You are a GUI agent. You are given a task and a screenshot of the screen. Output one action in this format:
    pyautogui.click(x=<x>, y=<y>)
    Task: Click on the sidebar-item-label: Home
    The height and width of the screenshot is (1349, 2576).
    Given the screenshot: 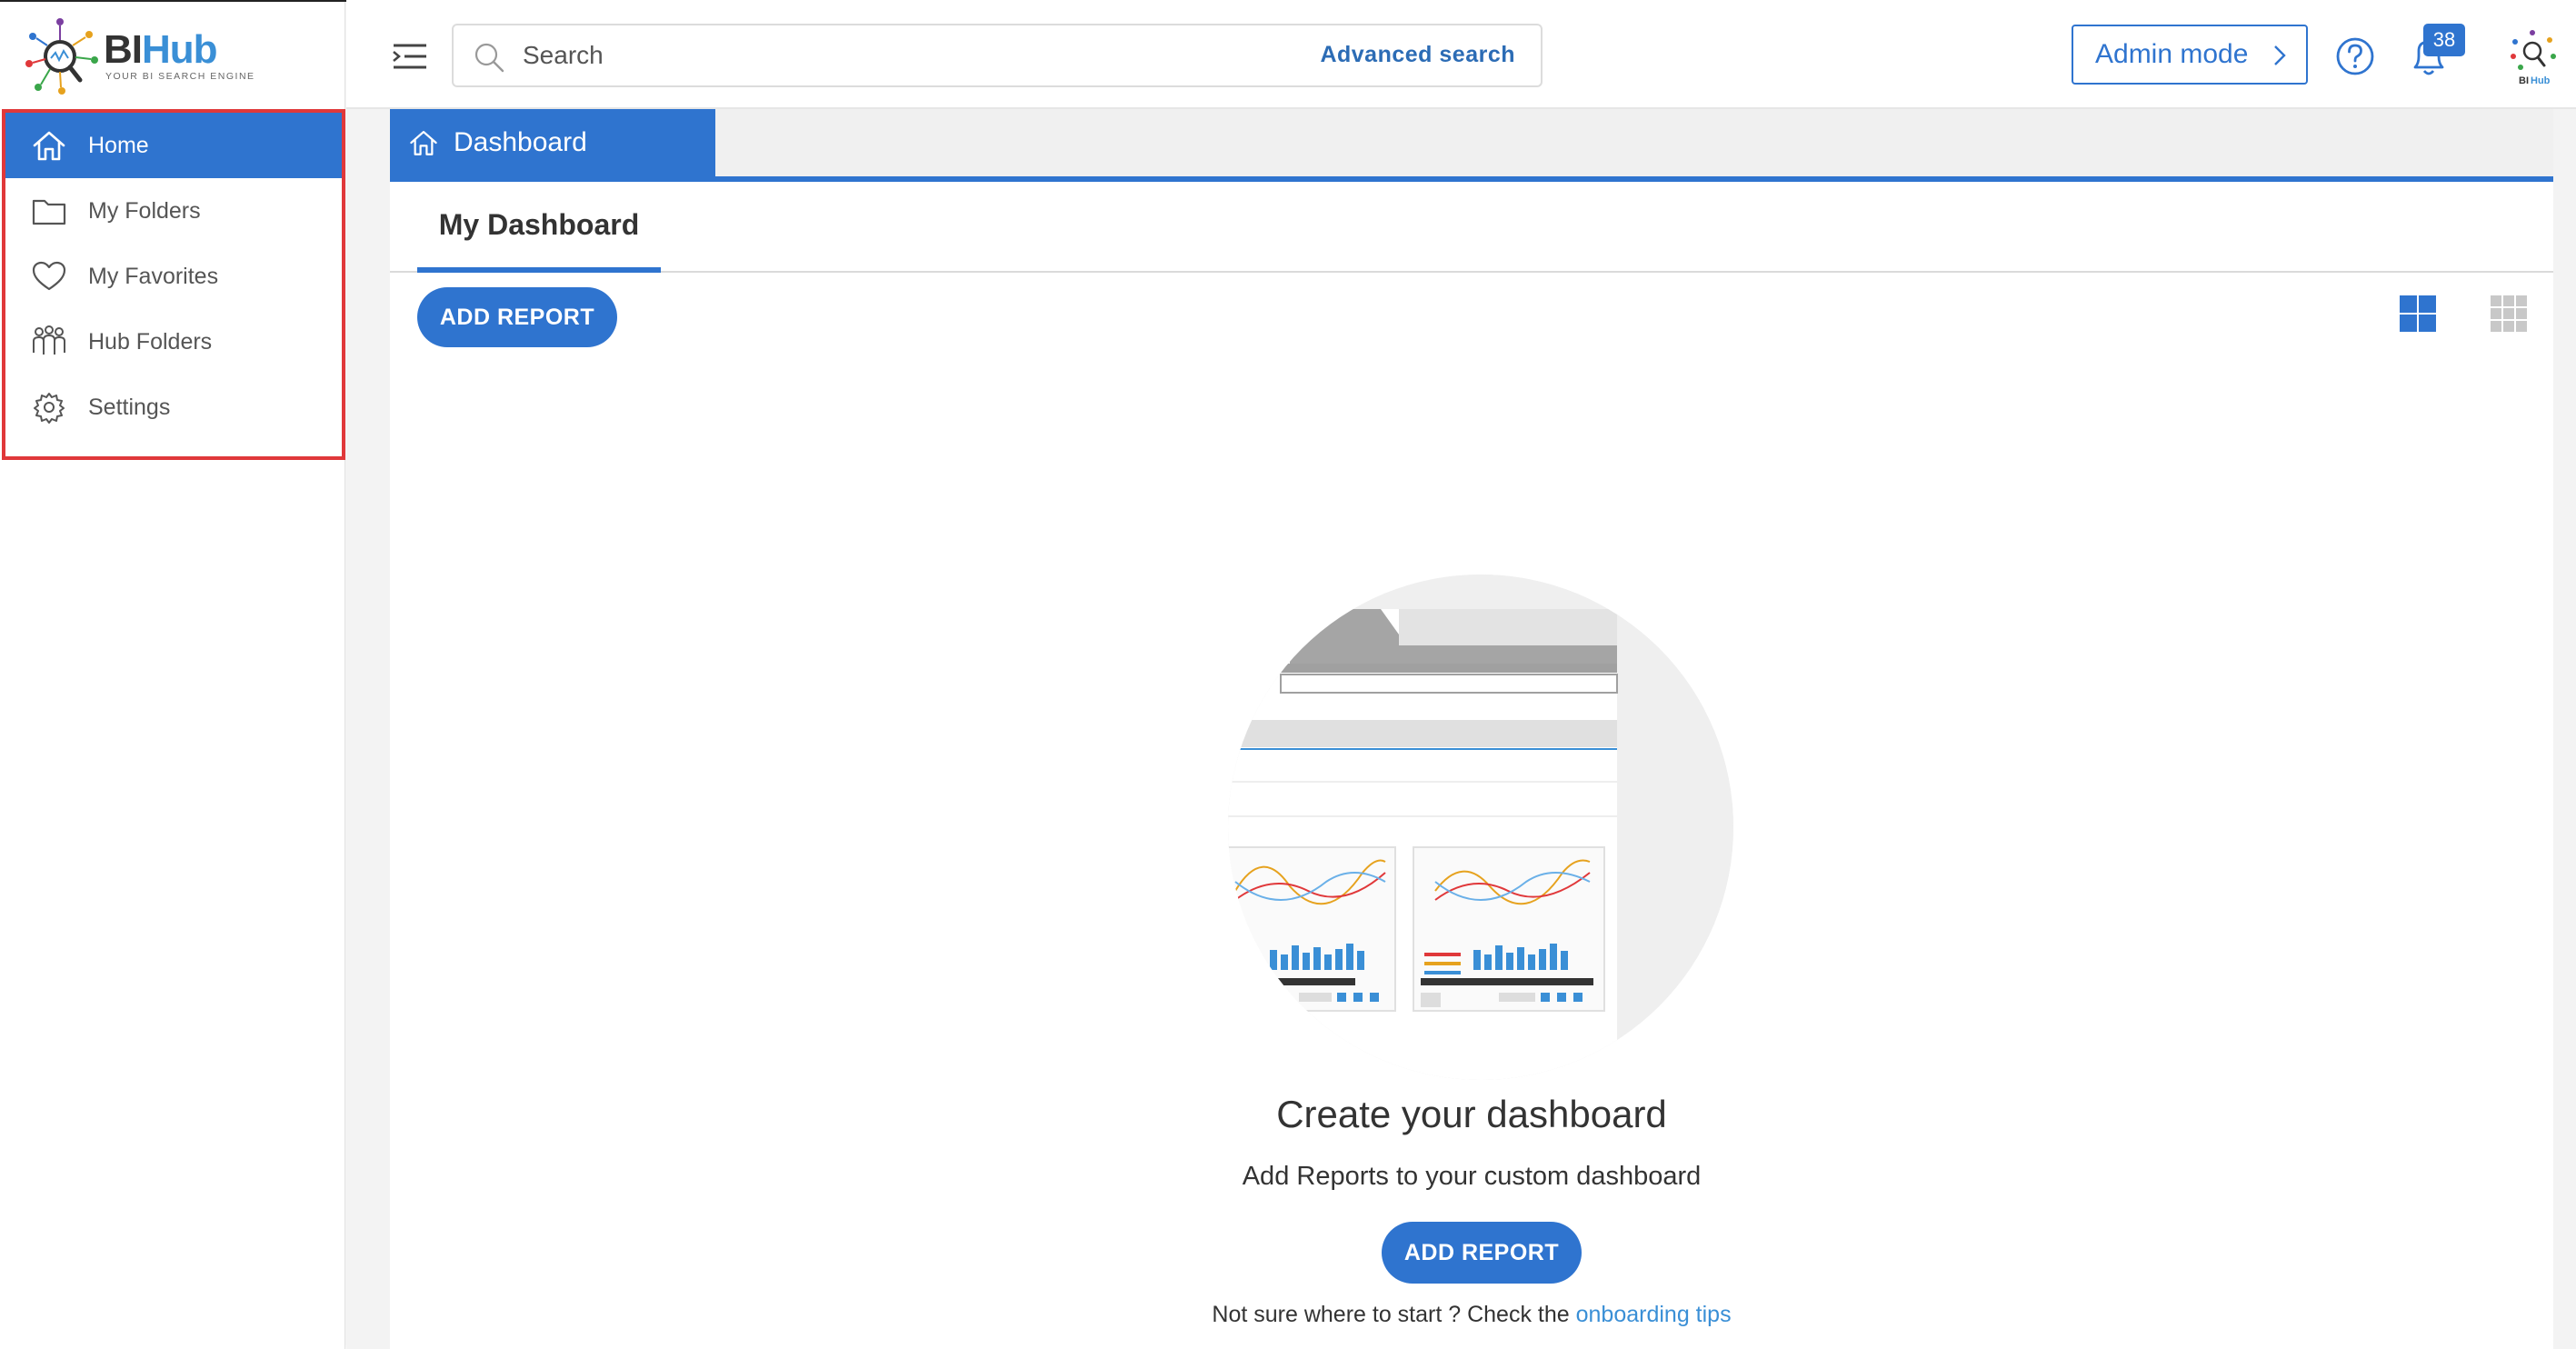 What is the action you would take?
    pyautogui.click(x=119, y=145)
    